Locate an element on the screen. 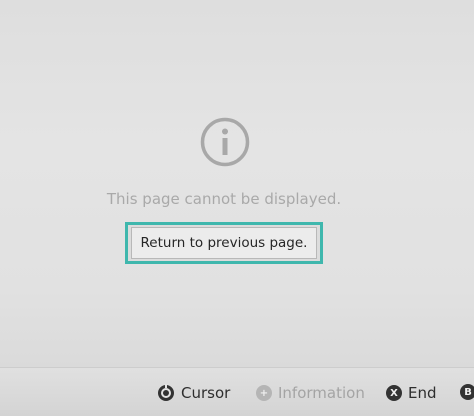 Image resolution: width=474 pixels, height=416 pixels. stick-icon is located at coordinates (166, 392).